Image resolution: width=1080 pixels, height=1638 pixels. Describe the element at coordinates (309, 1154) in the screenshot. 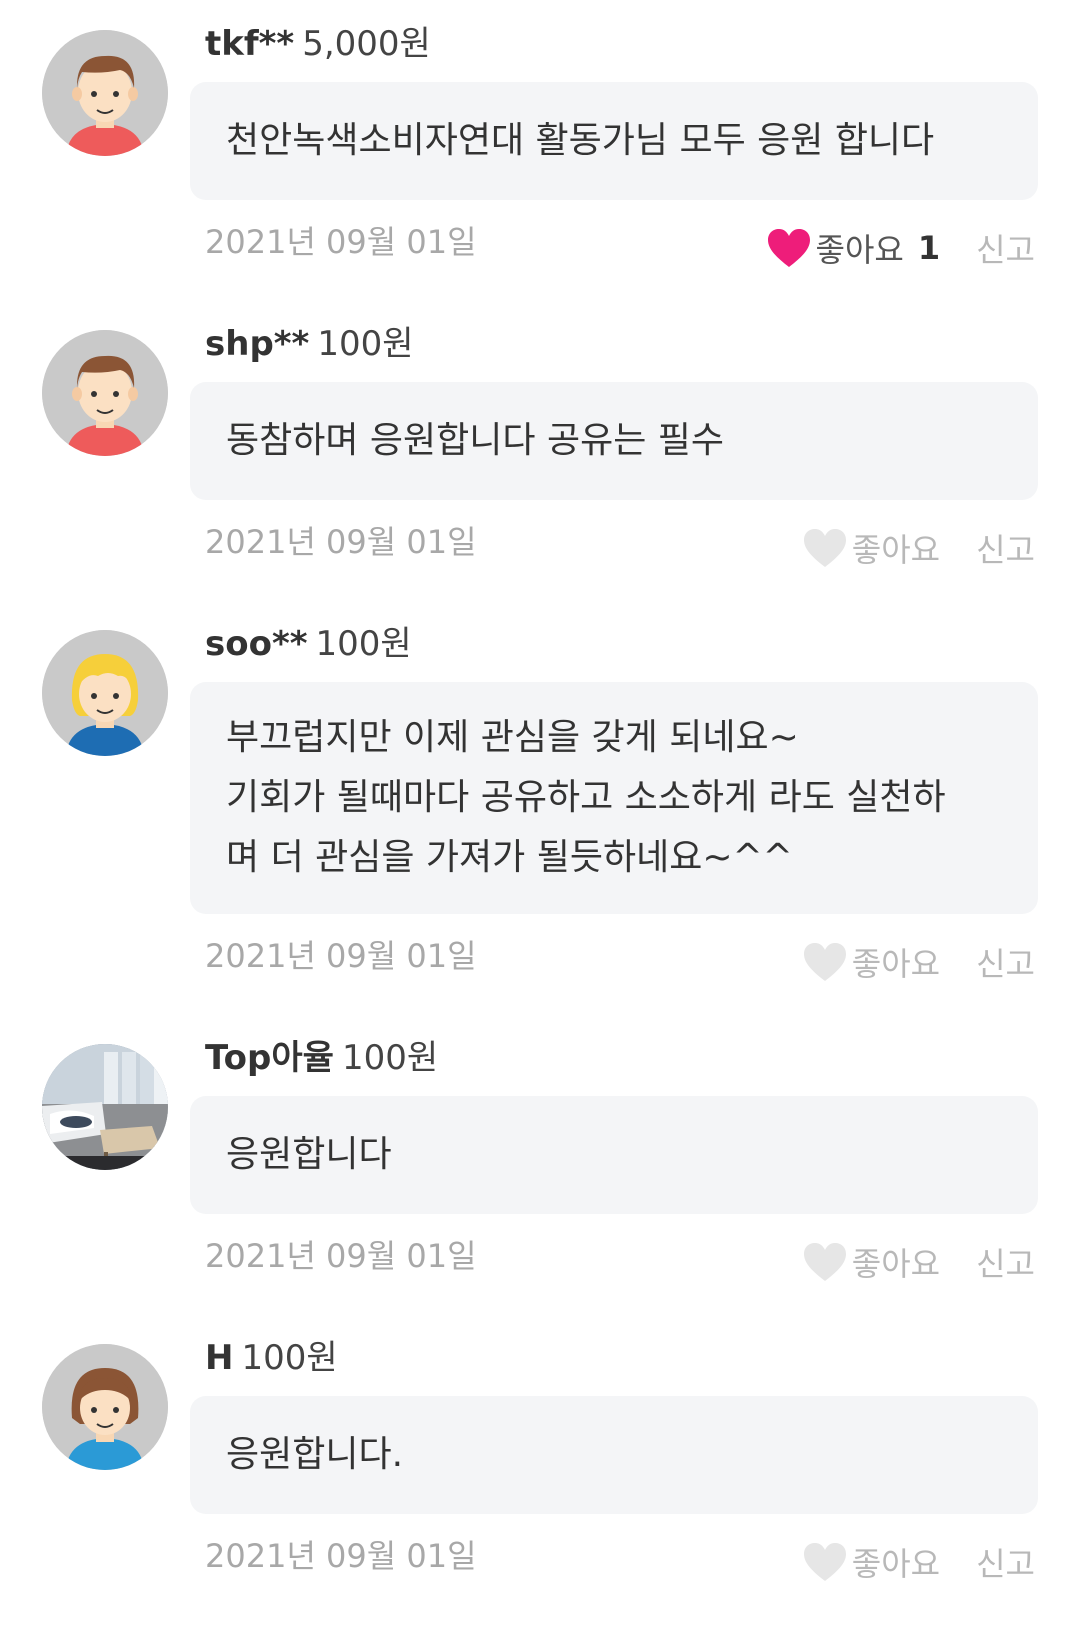

I see `comment-text: 응원합니다` at that location.